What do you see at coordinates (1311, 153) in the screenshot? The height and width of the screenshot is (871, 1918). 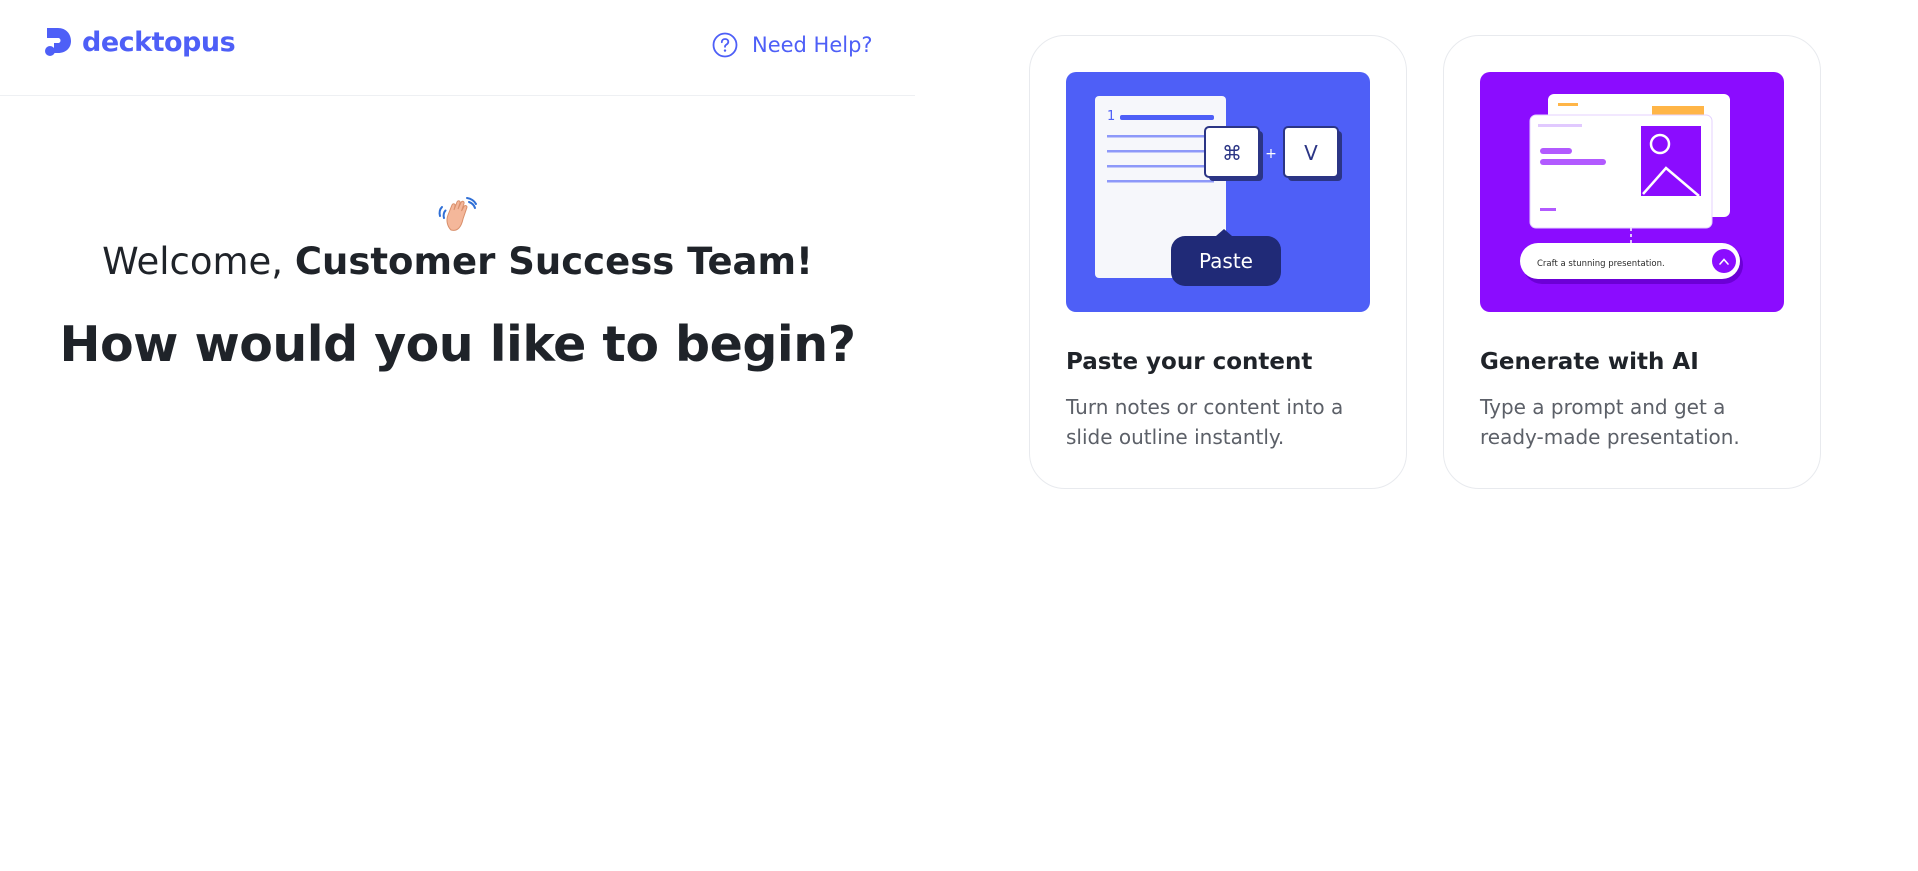 I see `v-key-label: V` at bounding box center [1311, 153].